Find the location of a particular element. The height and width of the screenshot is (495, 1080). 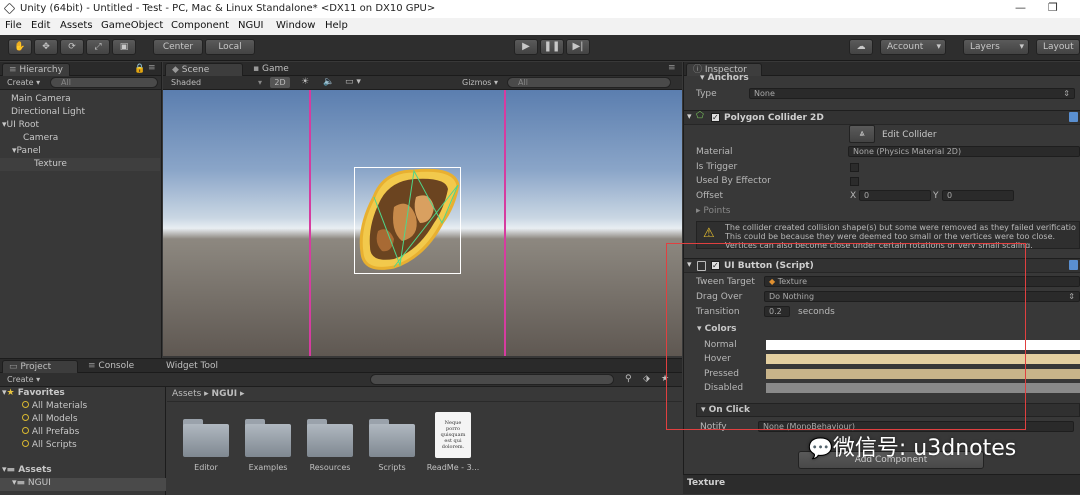

move-tool-button: ✥ is located at coordinates (46, 47).